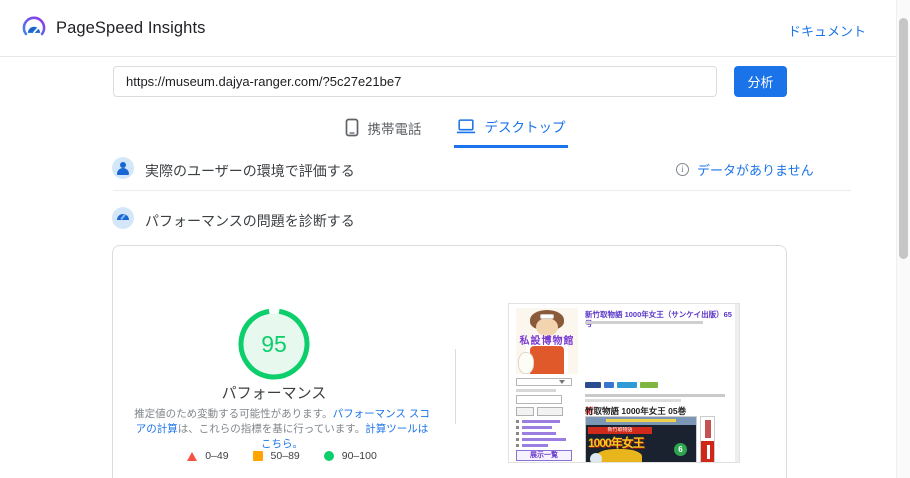 Image resolution: width=910 pixels, height=478 pixels. What do you see at coordinates (257, 456) in the screenshot?
I see `average-square-icon` at bounding box center [257, 456].